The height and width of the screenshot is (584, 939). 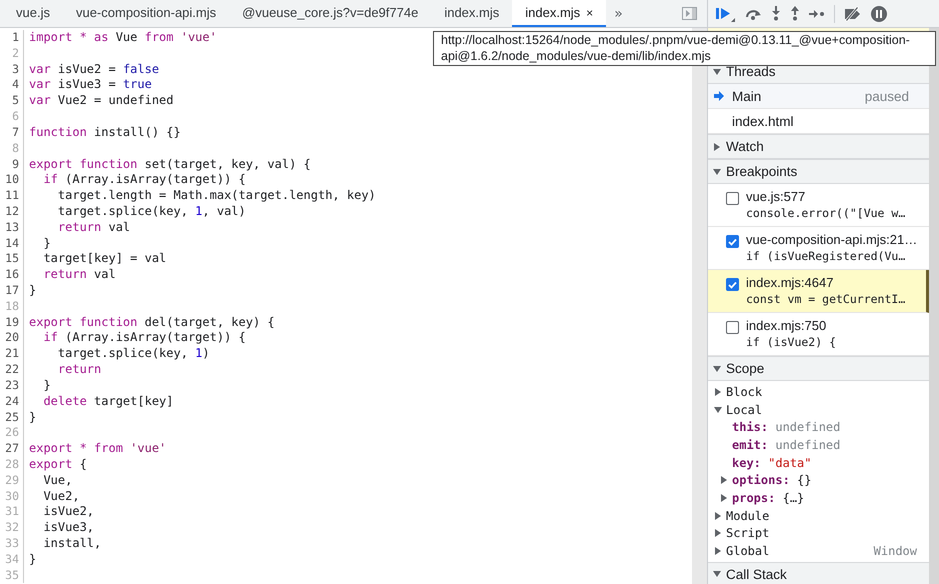 I want to click on scope-property: this: undefined, so click(x=786, y=427).